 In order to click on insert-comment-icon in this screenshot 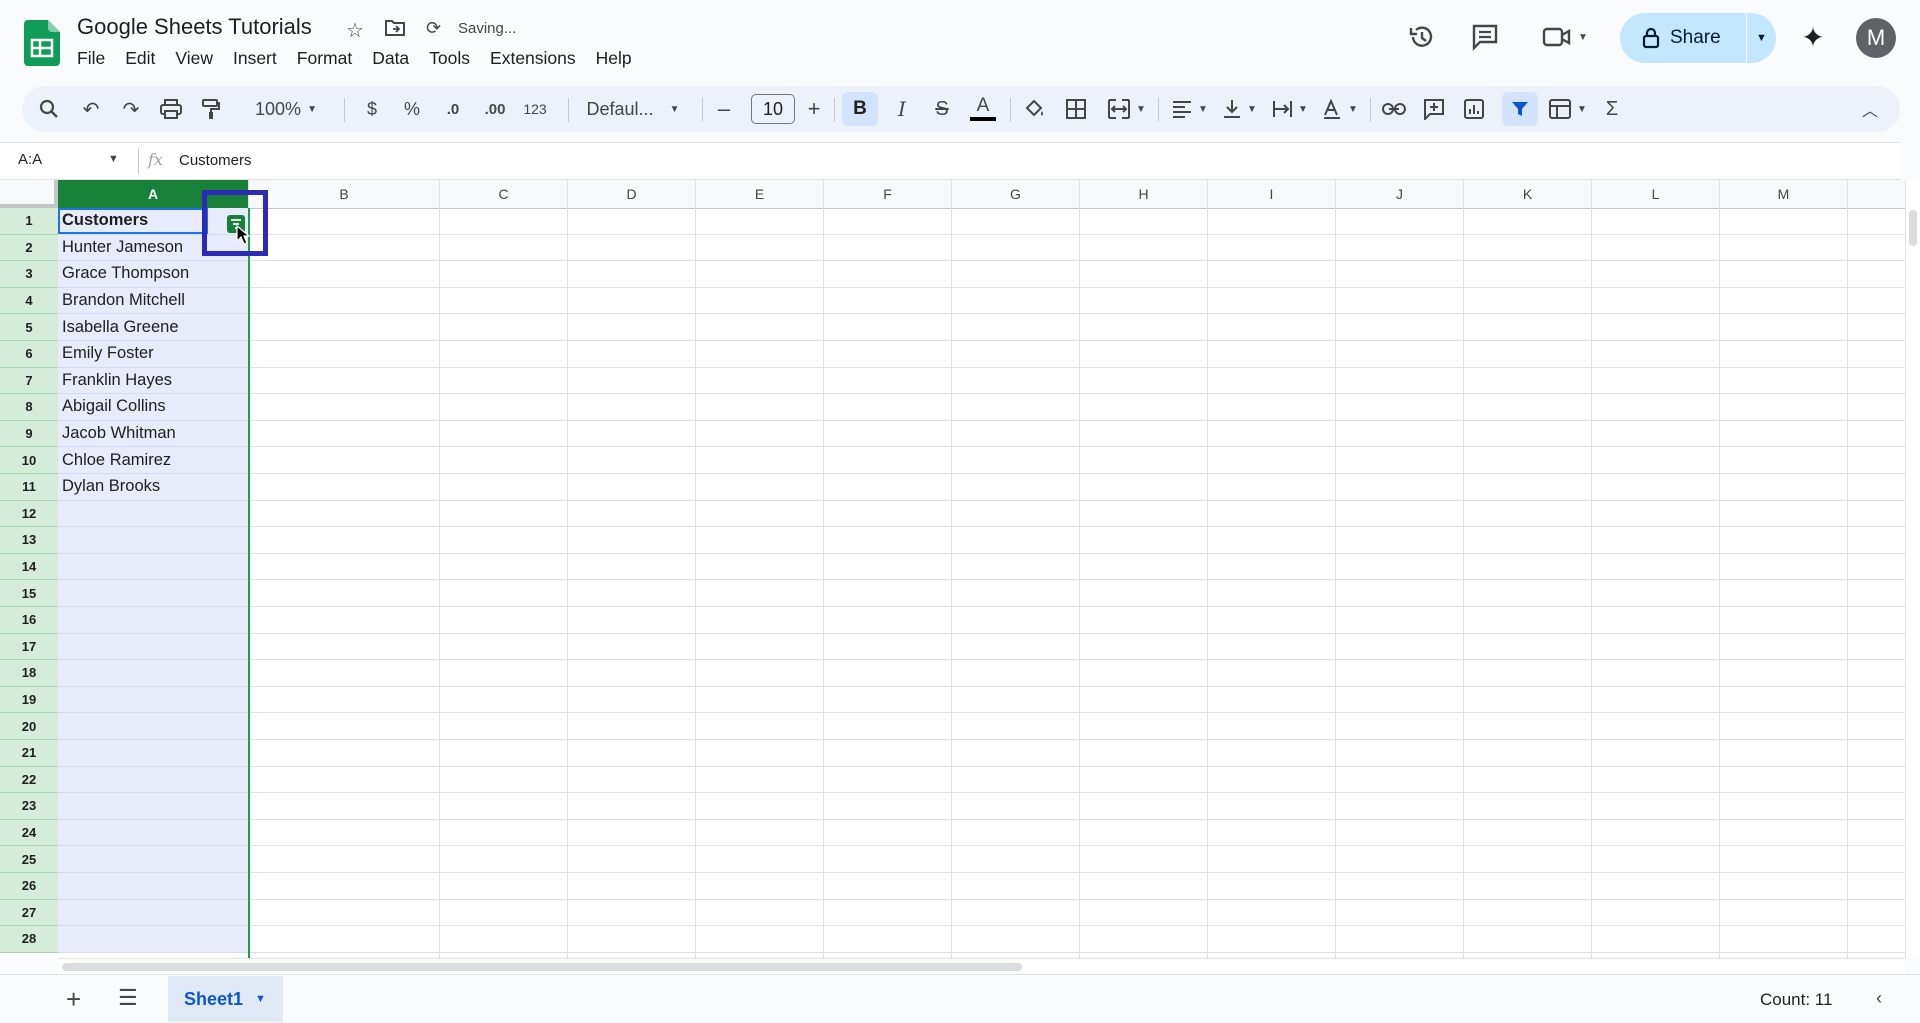, I will do `click(1434, 109)`.